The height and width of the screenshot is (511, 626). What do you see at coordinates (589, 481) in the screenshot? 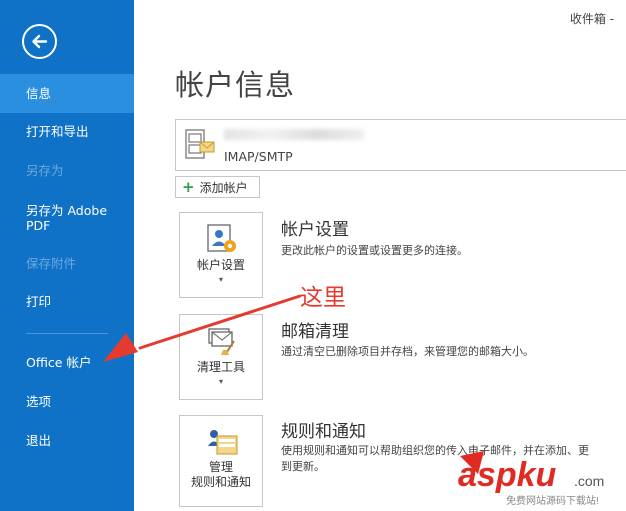
I see `watermark-suffix: .com` at bounding box center [589, 481].